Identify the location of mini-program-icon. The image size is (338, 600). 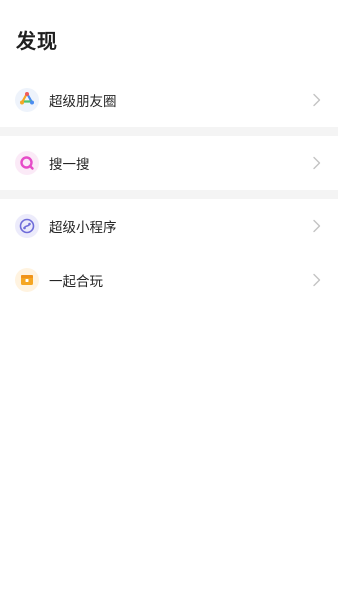
(27, 226).